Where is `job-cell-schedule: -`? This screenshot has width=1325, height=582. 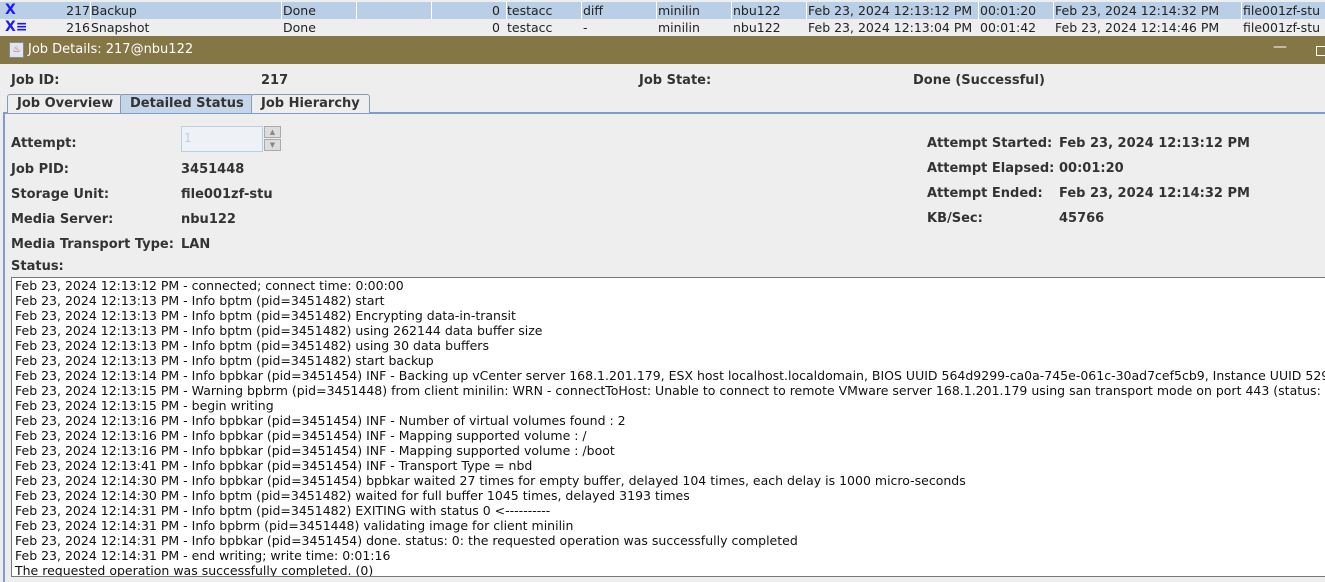
job-cell-schedule: - is located at coordinates (585, 27).